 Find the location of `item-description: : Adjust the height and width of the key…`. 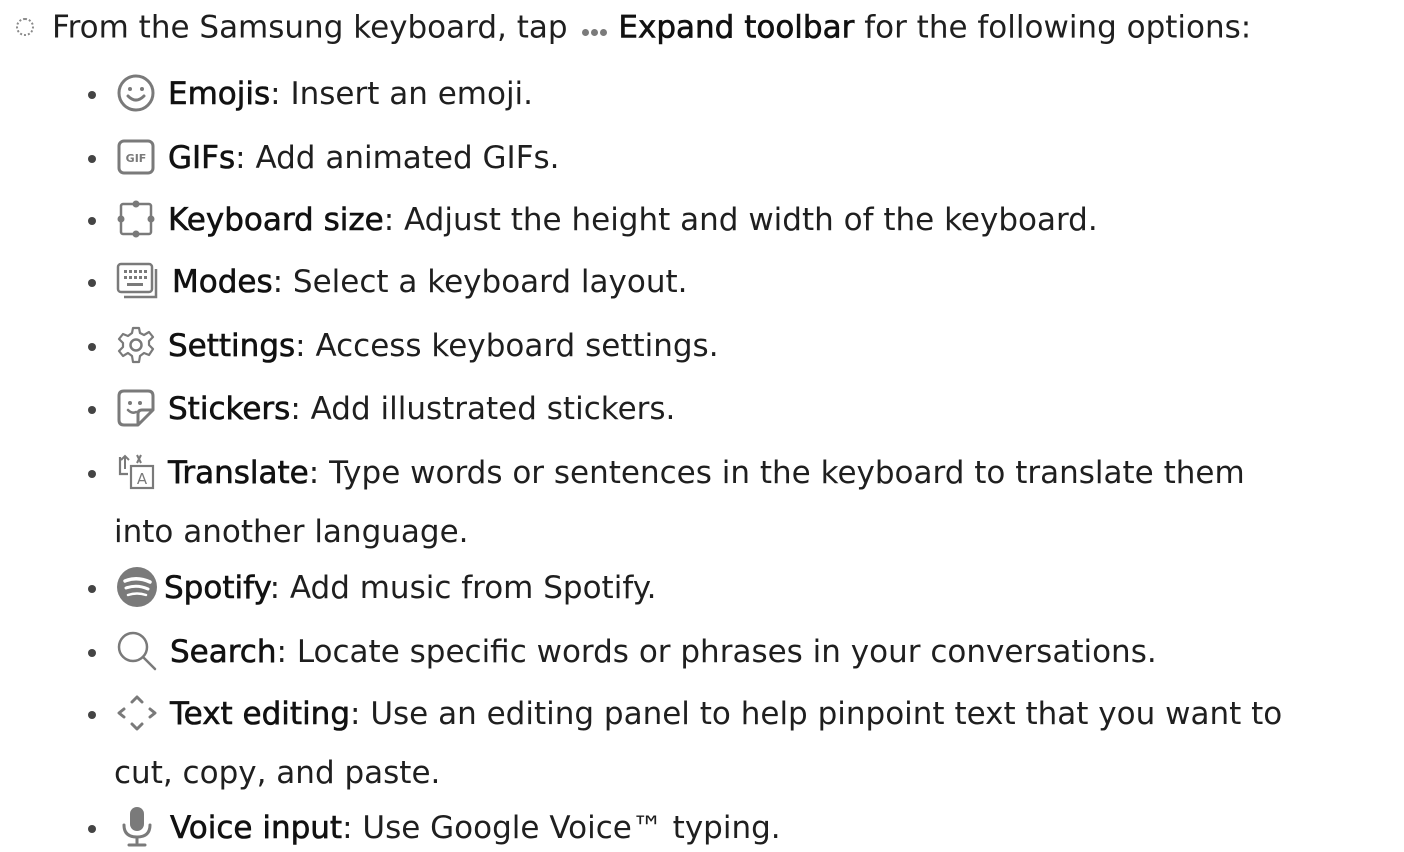

item-description: : Adjust the height and width of the key… is located at coordinates (740, 220).